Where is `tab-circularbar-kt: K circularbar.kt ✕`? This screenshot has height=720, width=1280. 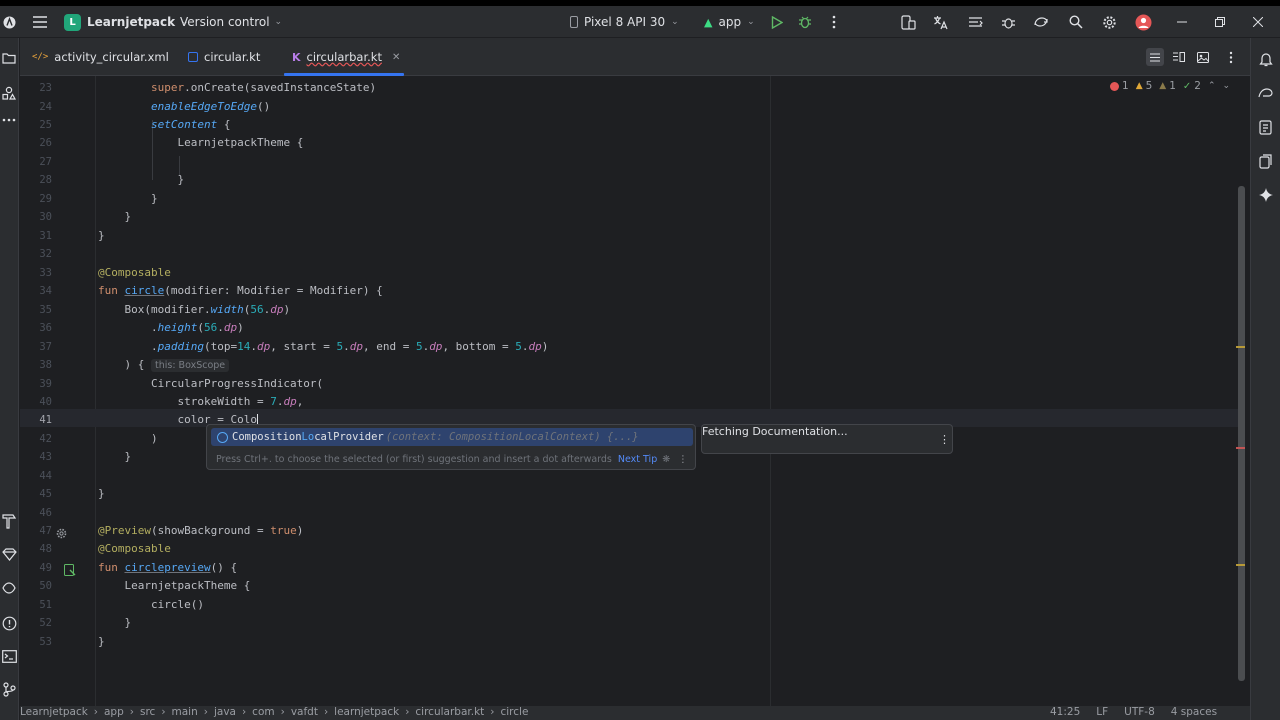 tab-circularbar-kt: K circularbar.kt ✕ is located at coordinates (346, 57).